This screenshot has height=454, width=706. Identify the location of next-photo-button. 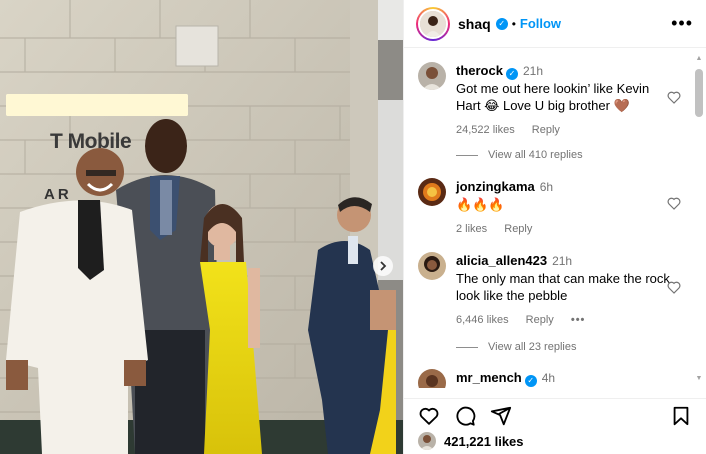
(383, 266).